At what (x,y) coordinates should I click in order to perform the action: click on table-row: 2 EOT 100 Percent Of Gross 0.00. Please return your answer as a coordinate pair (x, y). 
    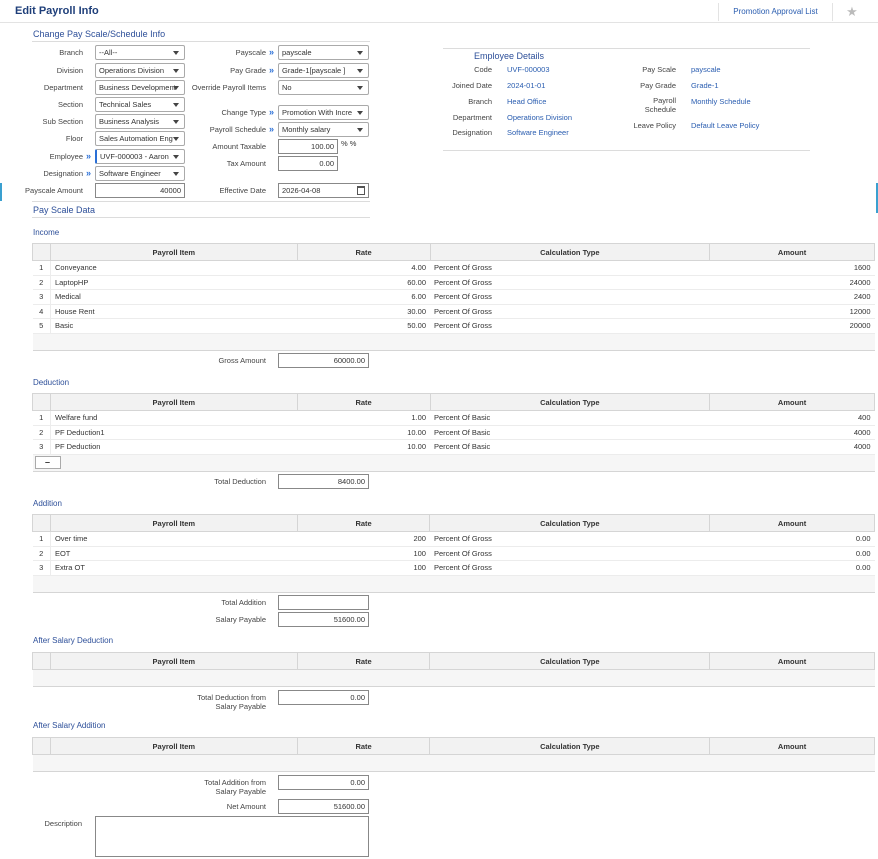
    Looking at the image, I should click on (453, 553).